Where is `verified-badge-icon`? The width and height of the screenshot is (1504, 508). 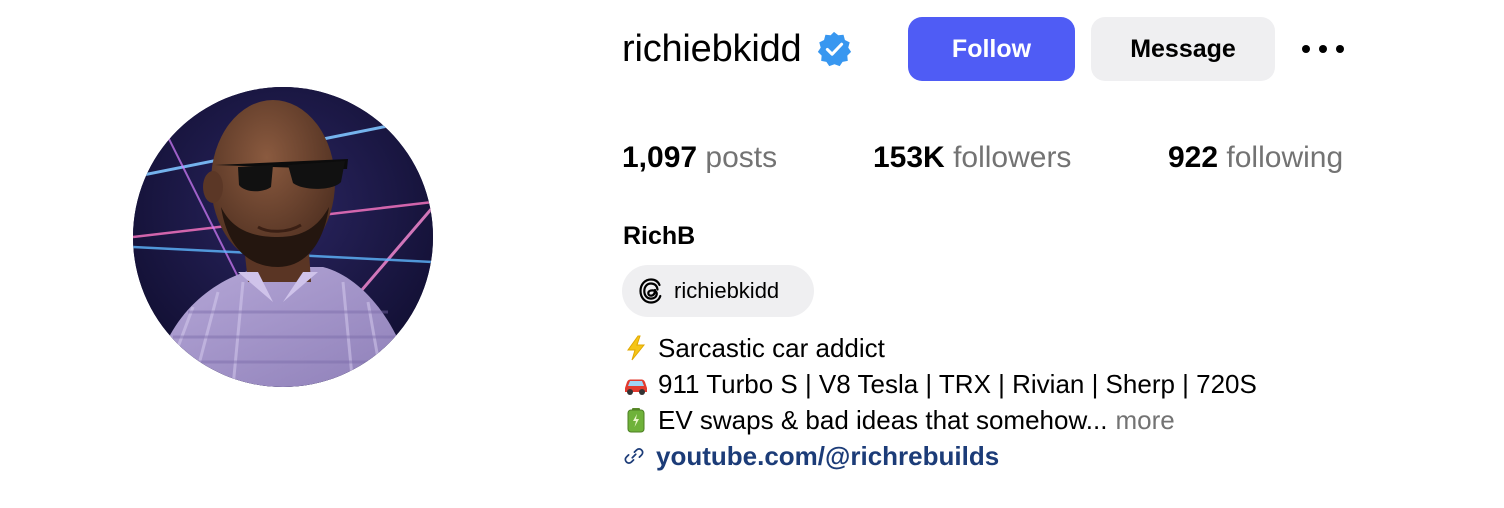 verified-badge-icon is located at coordinates (835, 49).